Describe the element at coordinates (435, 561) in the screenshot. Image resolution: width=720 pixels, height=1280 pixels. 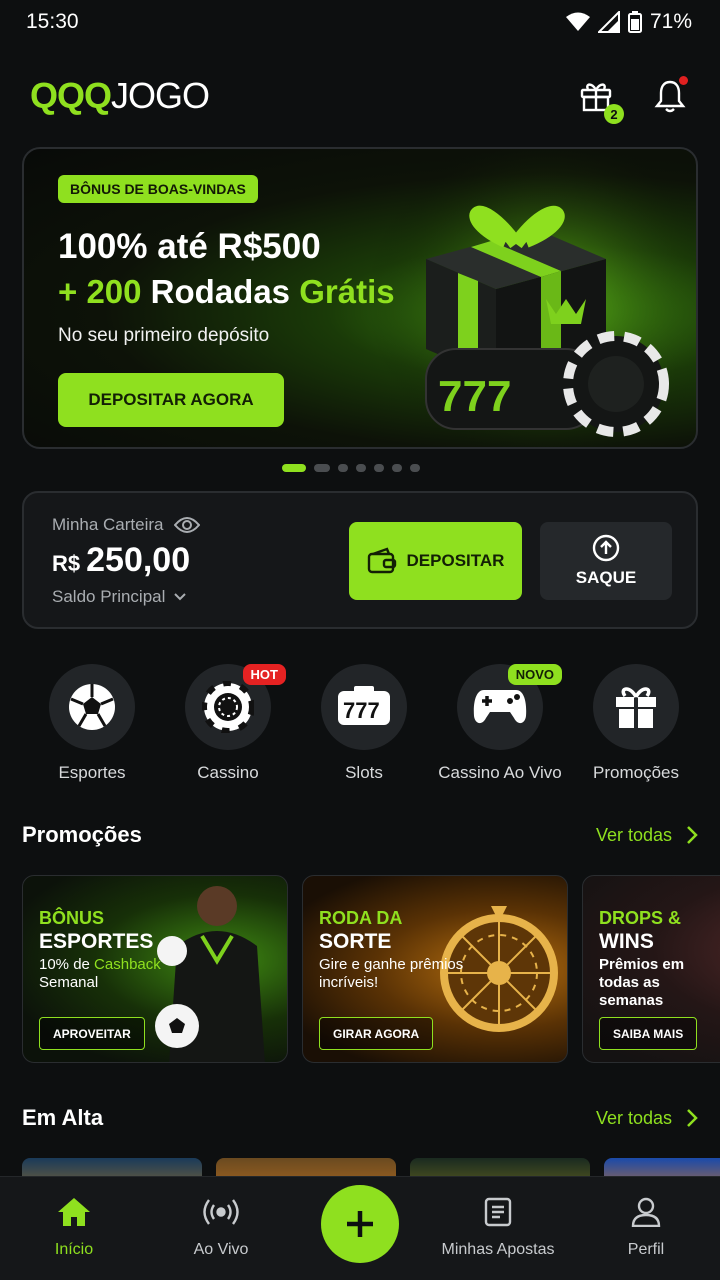
I see `deposit-button: DEPOSITAR` at that location.